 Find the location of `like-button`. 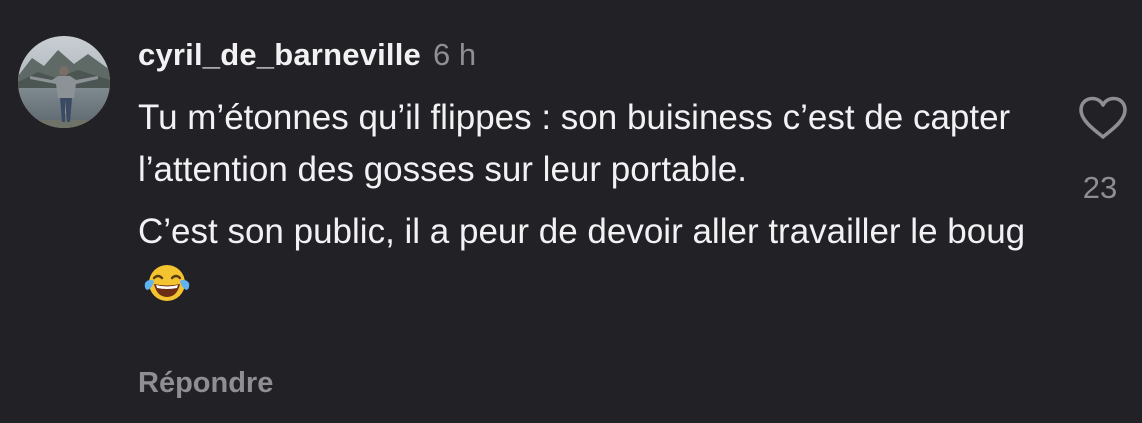

like-button is located at coordinates (1103, 118).